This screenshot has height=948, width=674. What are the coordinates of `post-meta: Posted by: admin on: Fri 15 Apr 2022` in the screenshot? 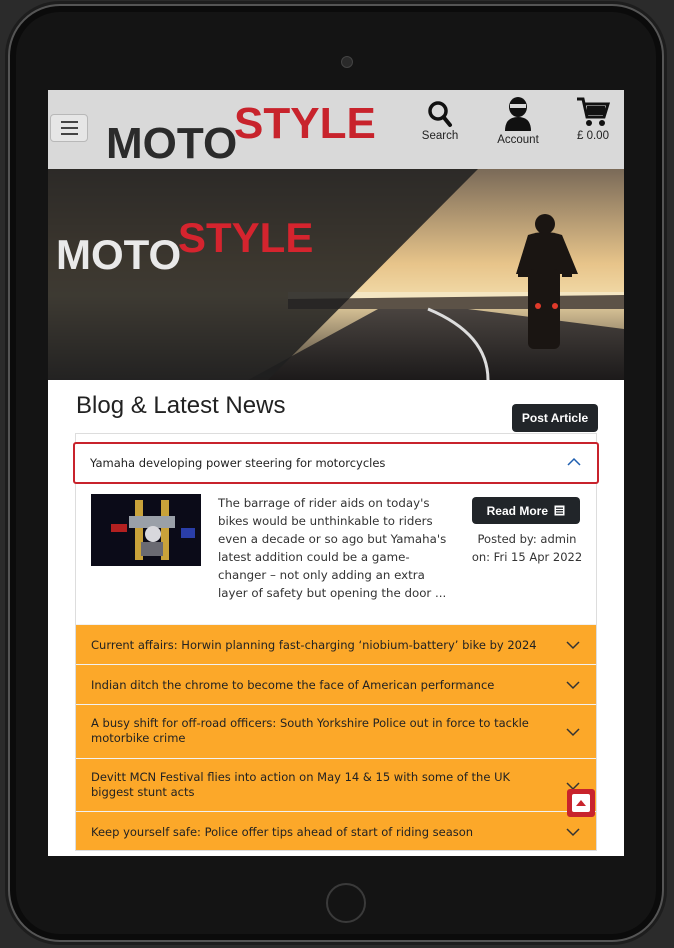 It's located at (527, 548).